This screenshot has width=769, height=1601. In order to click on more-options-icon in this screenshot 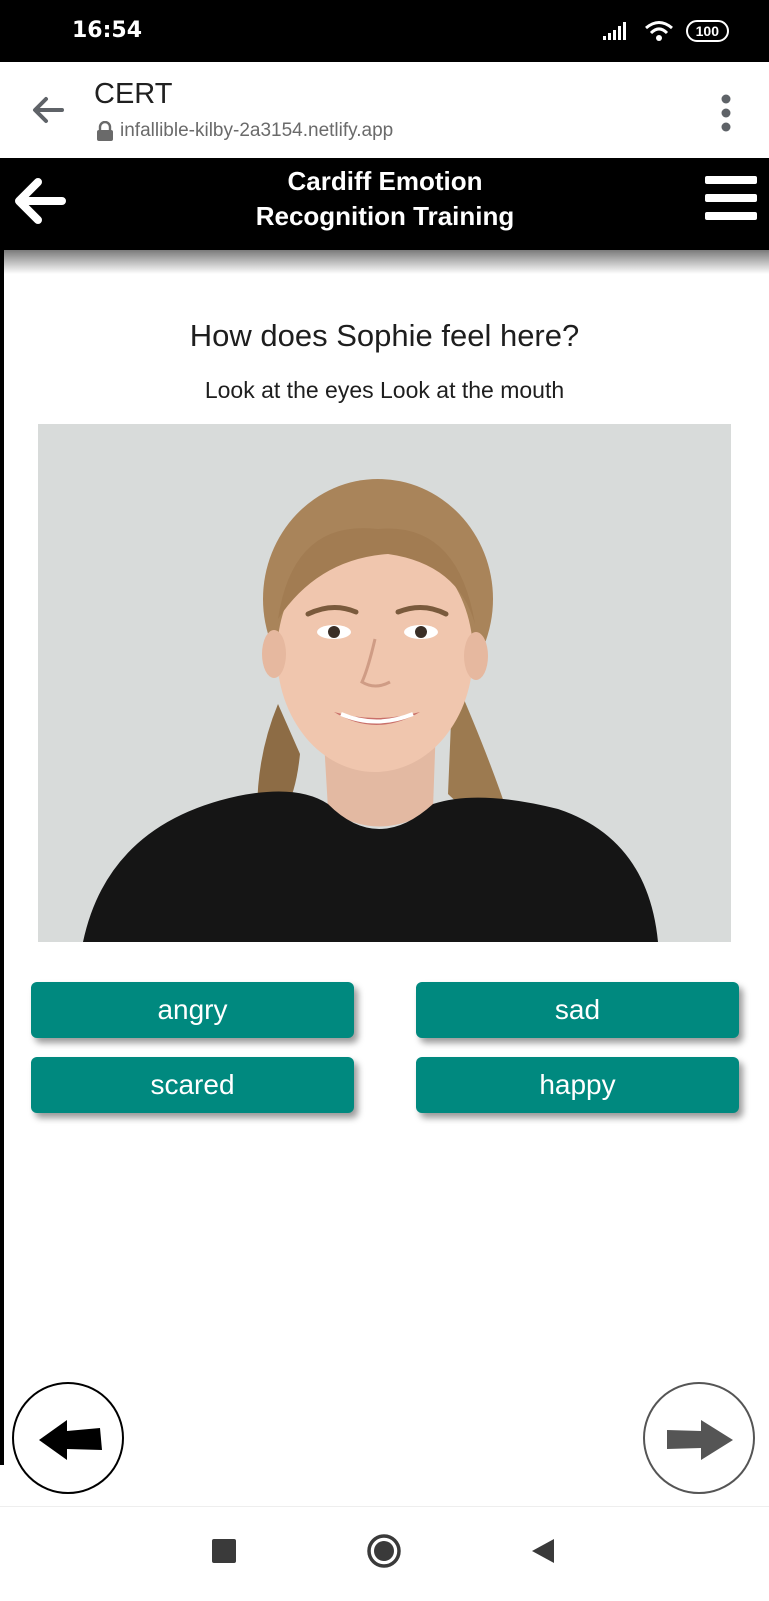, I will do `click(726, 113)`.